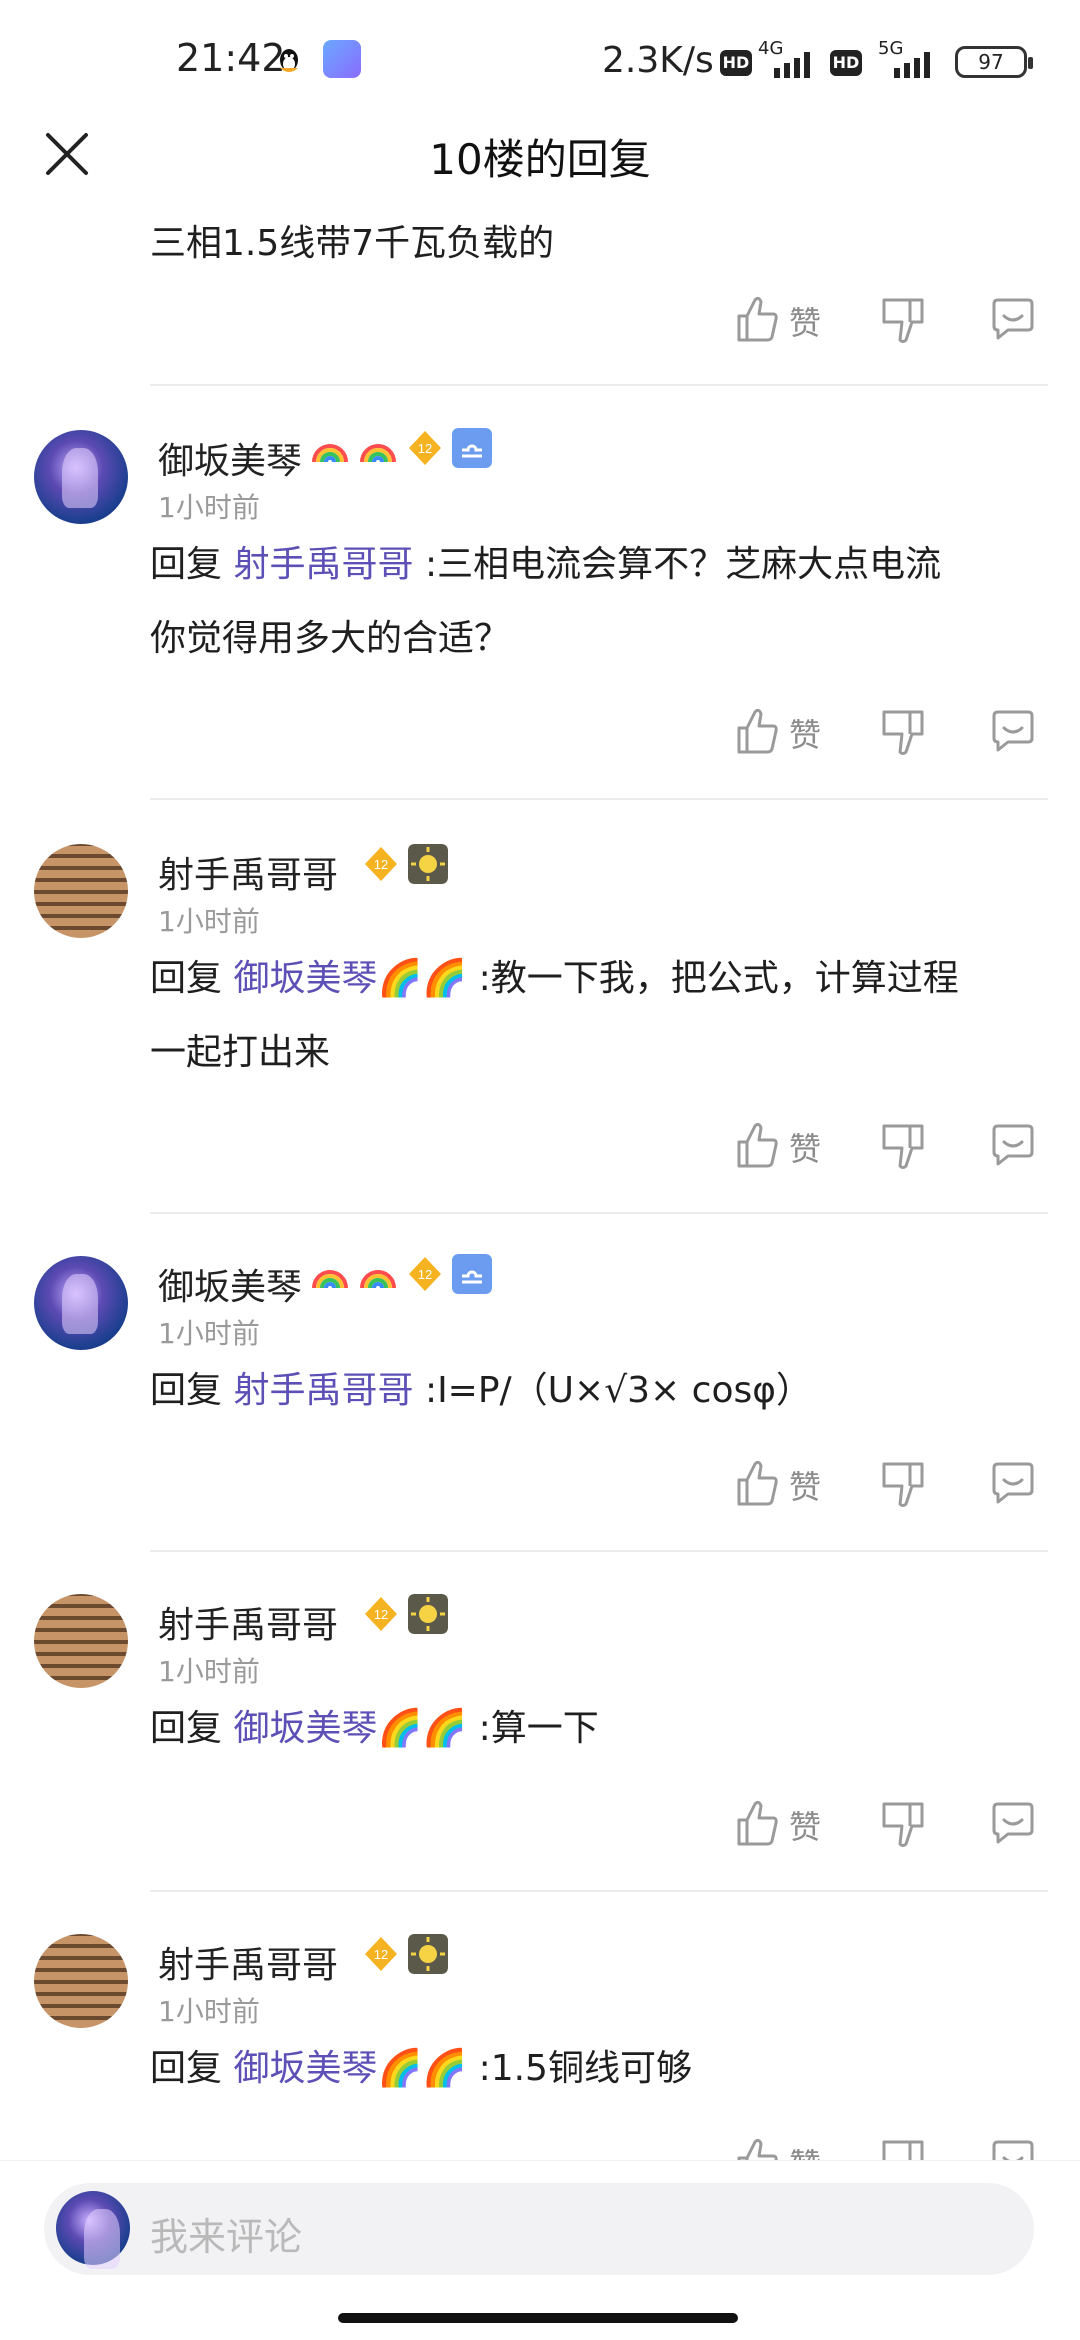 The height and width of the screenshot is (2340, 1080). What do you see at coordinates (540, 60) in the screenshot?
I see `status-bar: 21:42 2.3K/s HD 4G HD 5G 97` at bounding box center [540, 60].